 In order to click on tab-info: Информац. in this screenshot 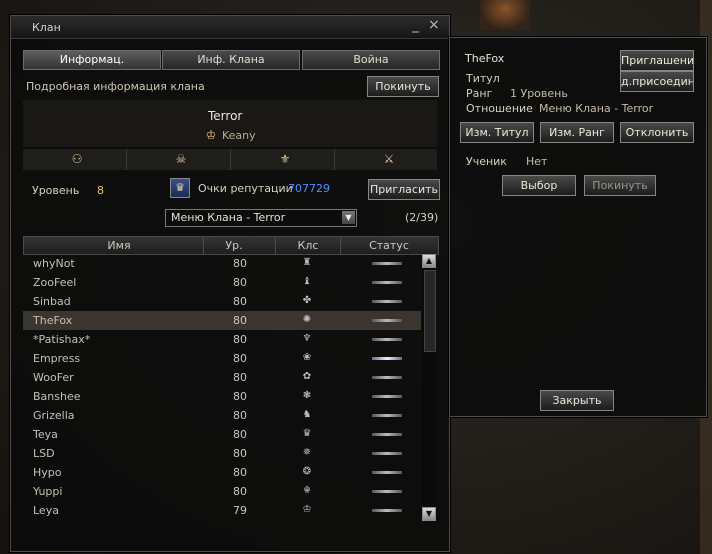, I will do `click(92, 60)`.